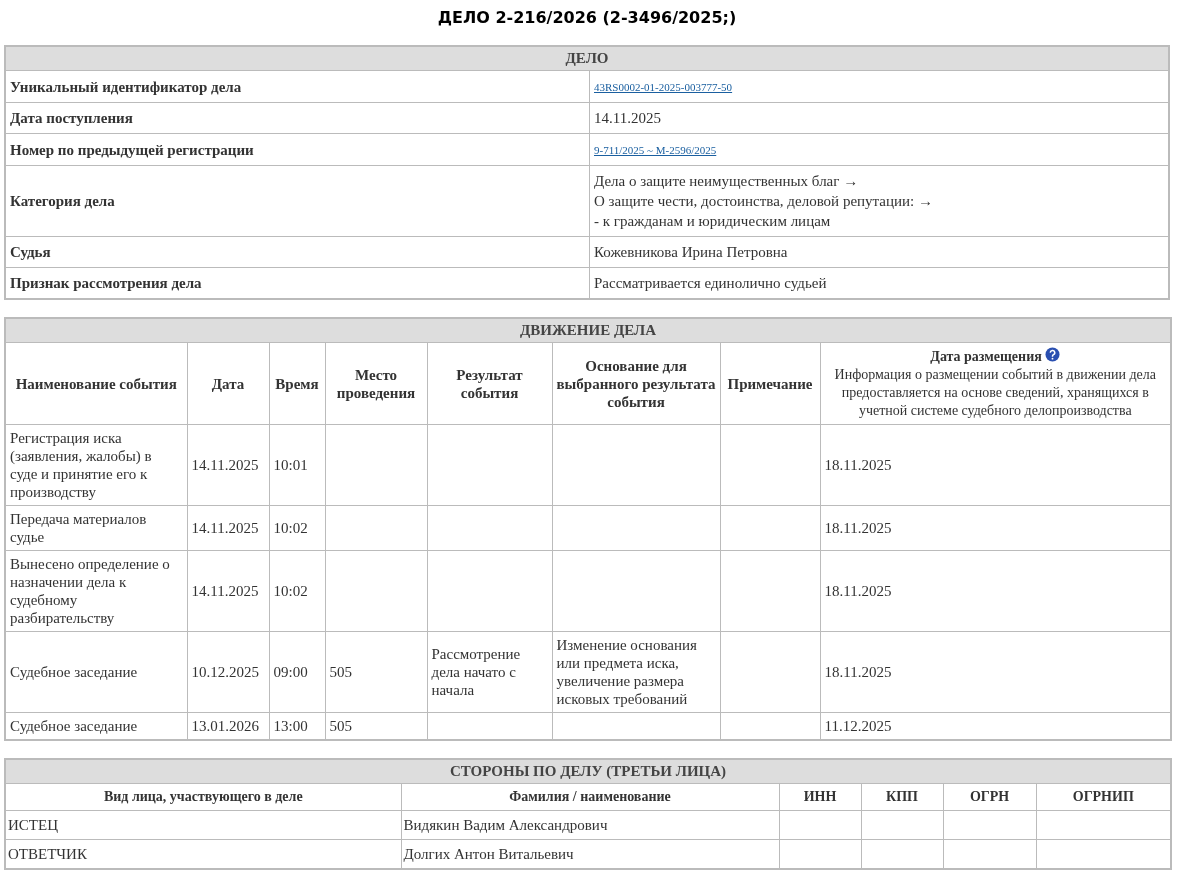 This screenshot has width=1195, height=887. What do you see at coordinates (711, 283) in the screenshot?
I see `value-text: Рассматривается единолично судьей` at bounding box center [711, 283].